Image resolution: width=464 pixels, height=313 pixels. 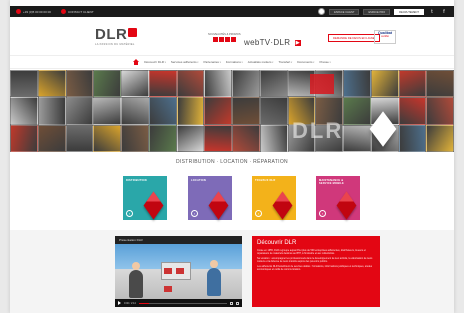 What do you see at coordinates (322, 11) in the screenshot?
I see `globe-icon` at bounding box center [322, 11].